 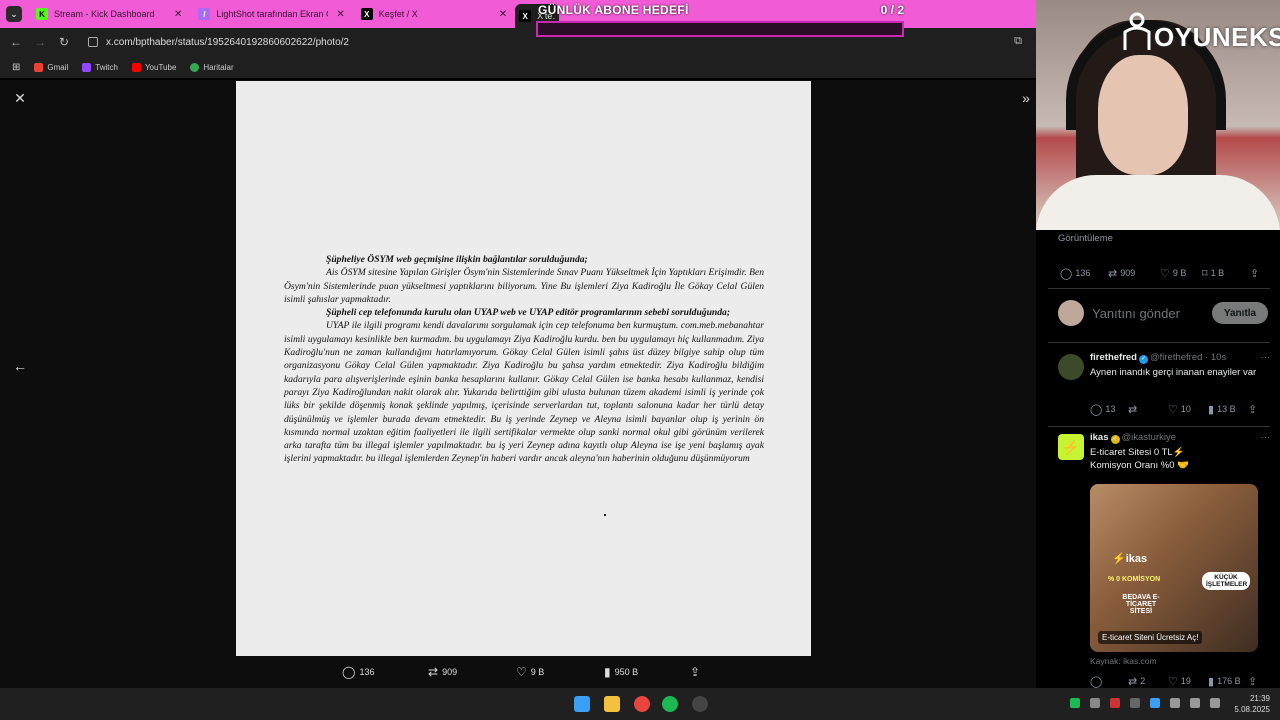 I want to click on back-icon: ←, so click(x=16, y=42).